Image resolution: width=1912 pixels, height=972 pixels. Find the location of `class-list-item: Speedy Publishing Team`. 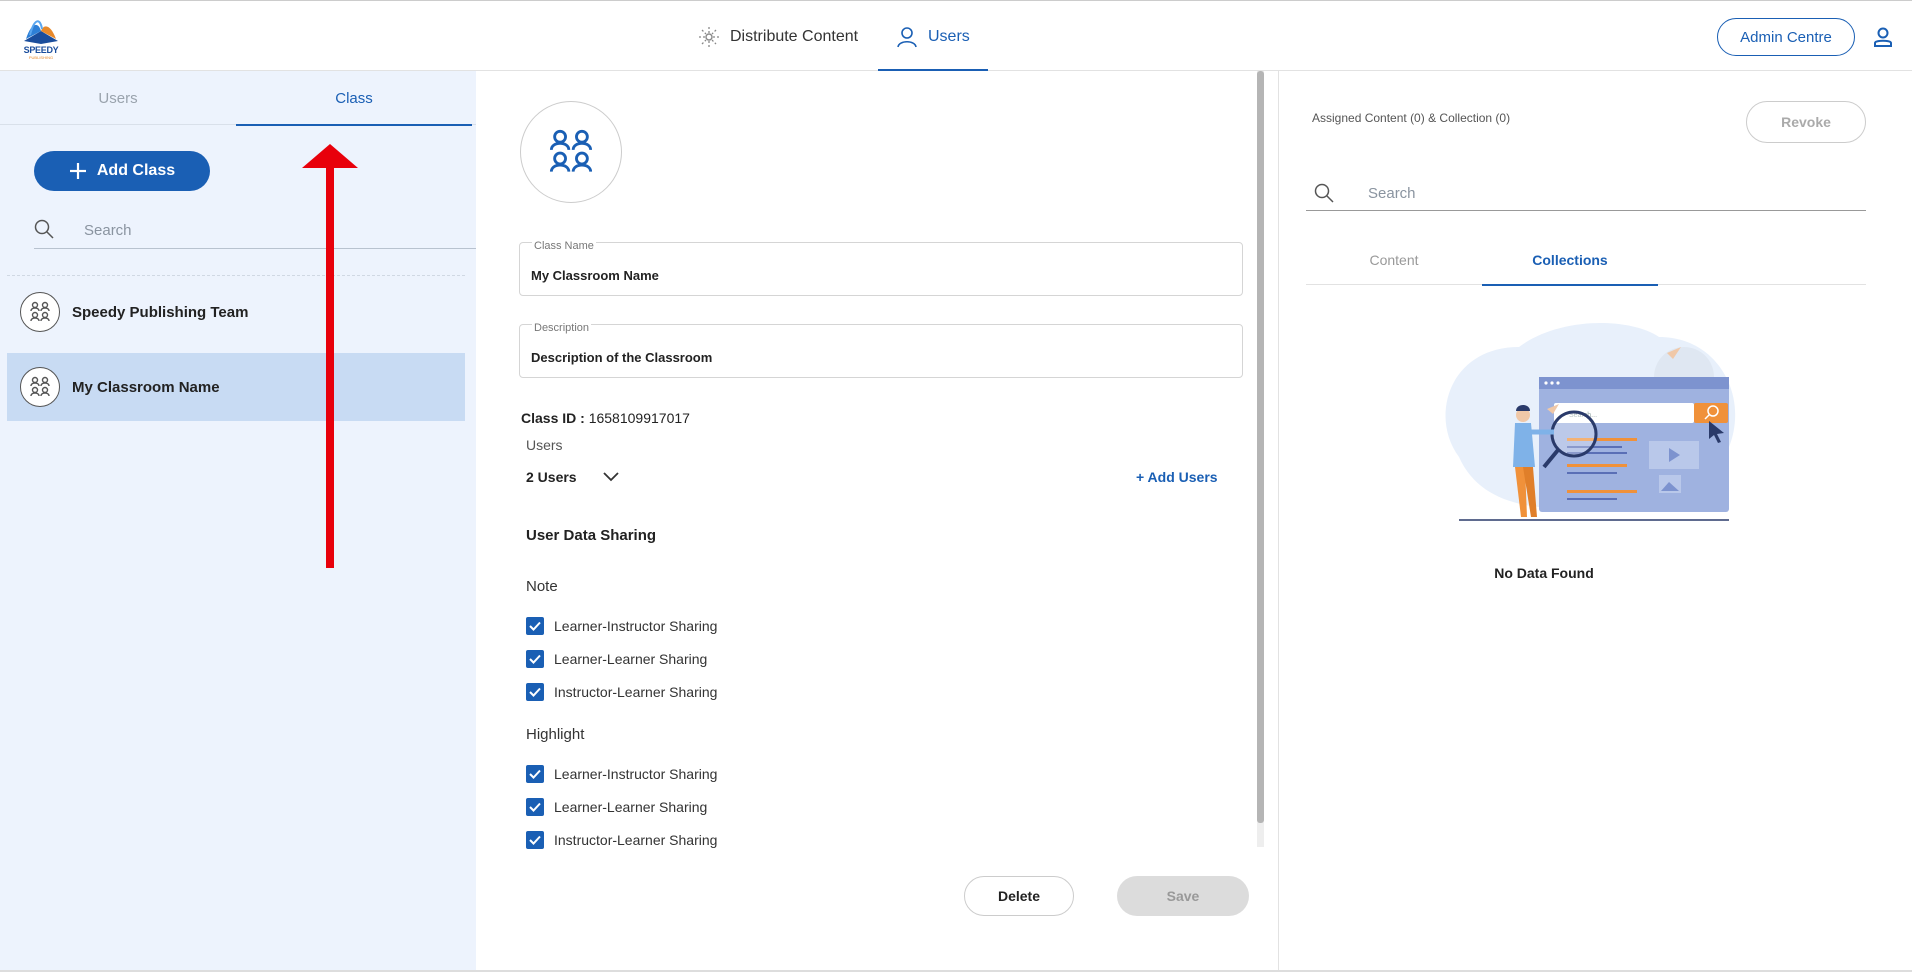

class-list-item: Speedy Publishing Team is located at coordinates (236, 312).